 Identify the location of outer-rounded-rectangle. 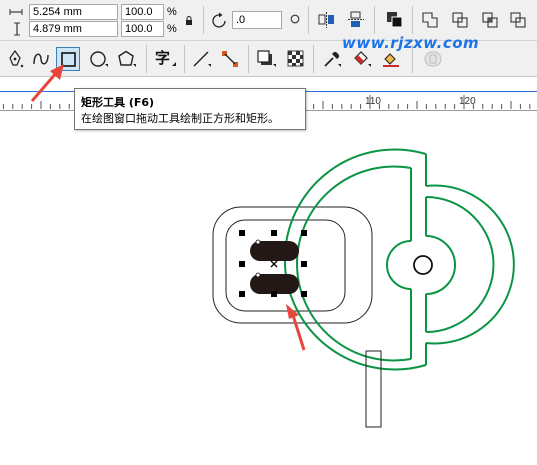
(292, 265).